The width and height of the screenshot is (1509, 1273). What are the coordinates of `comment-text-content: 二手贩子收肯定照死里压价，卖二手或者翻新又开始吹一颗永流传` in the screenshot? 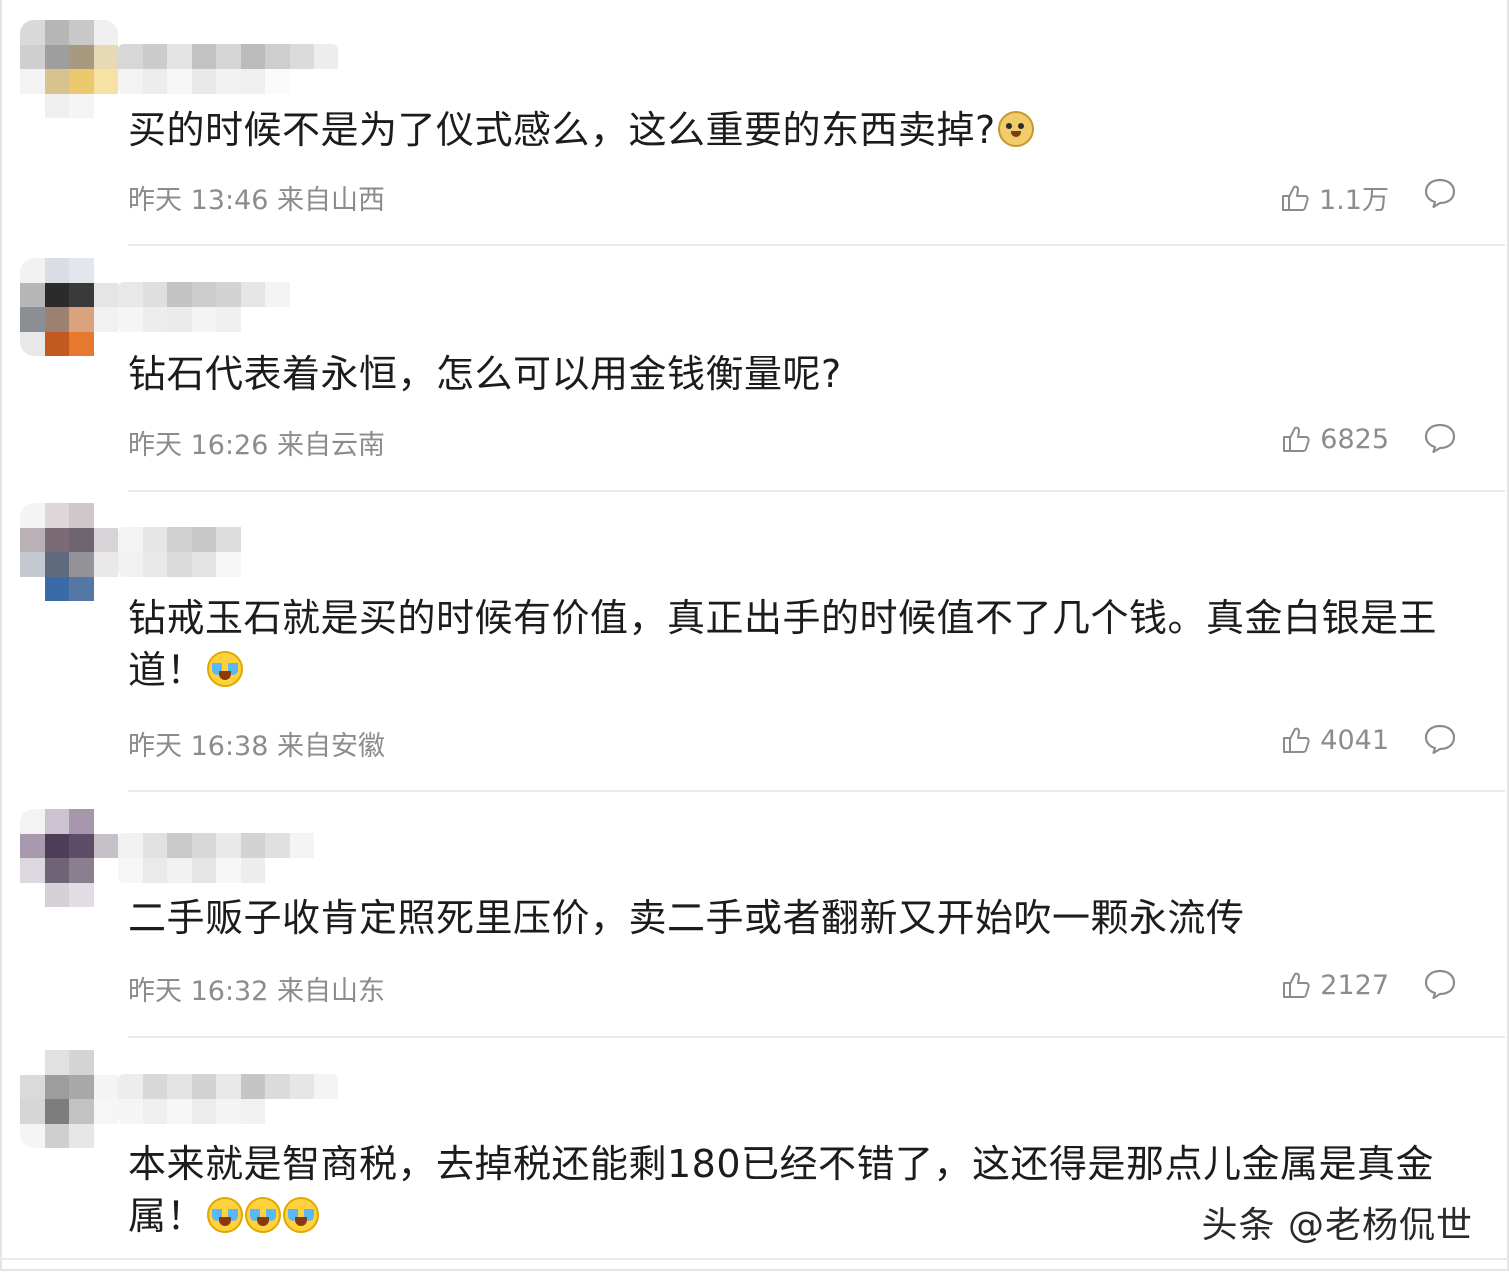 It's located at (686, 918).